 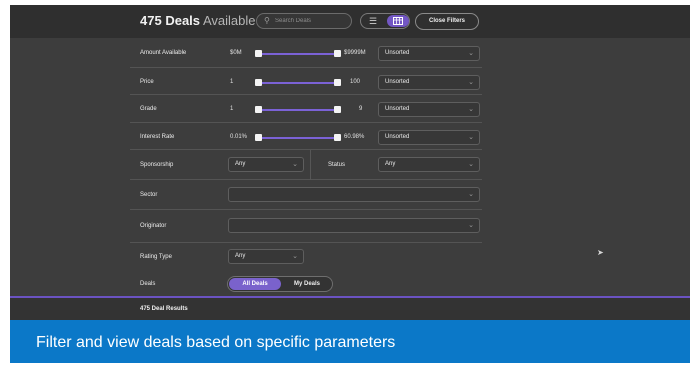 I want to click on range-max: $9999M, so click(x=355, y=53).